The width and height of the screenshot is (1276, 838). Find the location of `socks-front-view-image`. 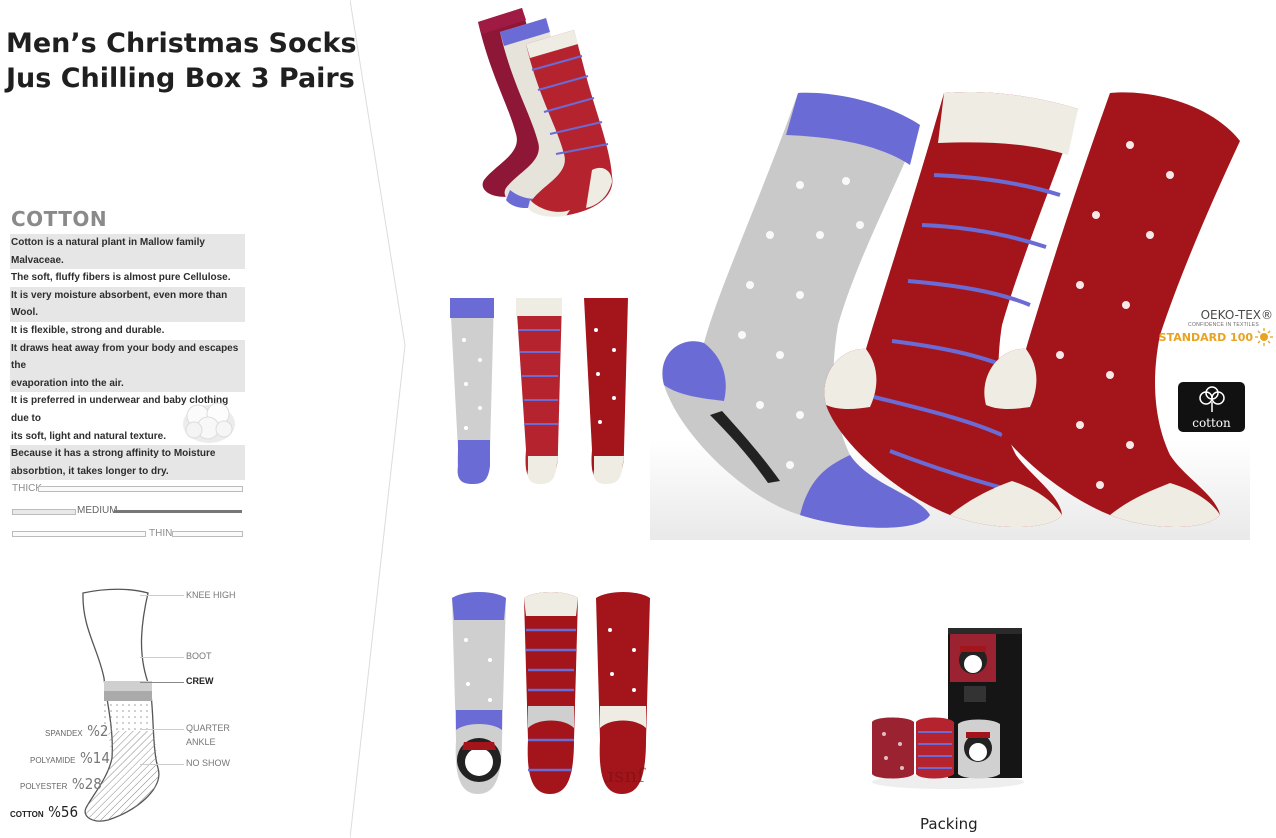

socks-front-view-image is located at coordinates (539, 391).